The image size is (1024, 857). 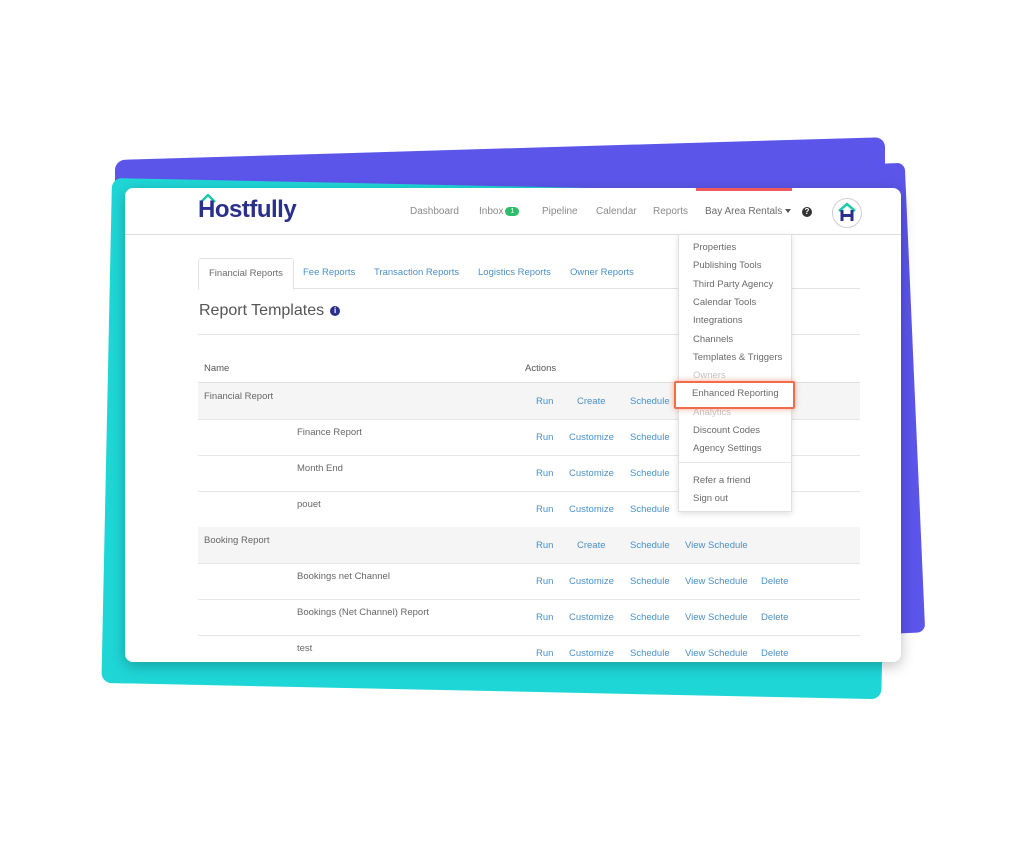 What do you see at coordinates (320, 468) in the screenshot?
I see `report-name: Month End` at bounding box center [320, 468].